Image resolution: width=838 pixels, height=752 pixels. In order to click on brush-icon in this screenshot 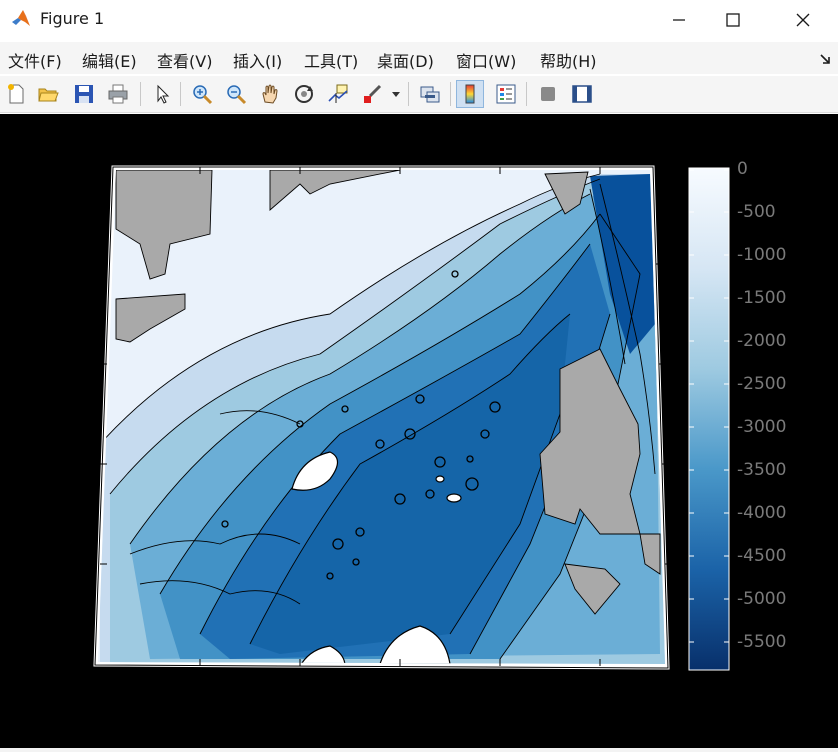, I will do `click(373, 93)`.